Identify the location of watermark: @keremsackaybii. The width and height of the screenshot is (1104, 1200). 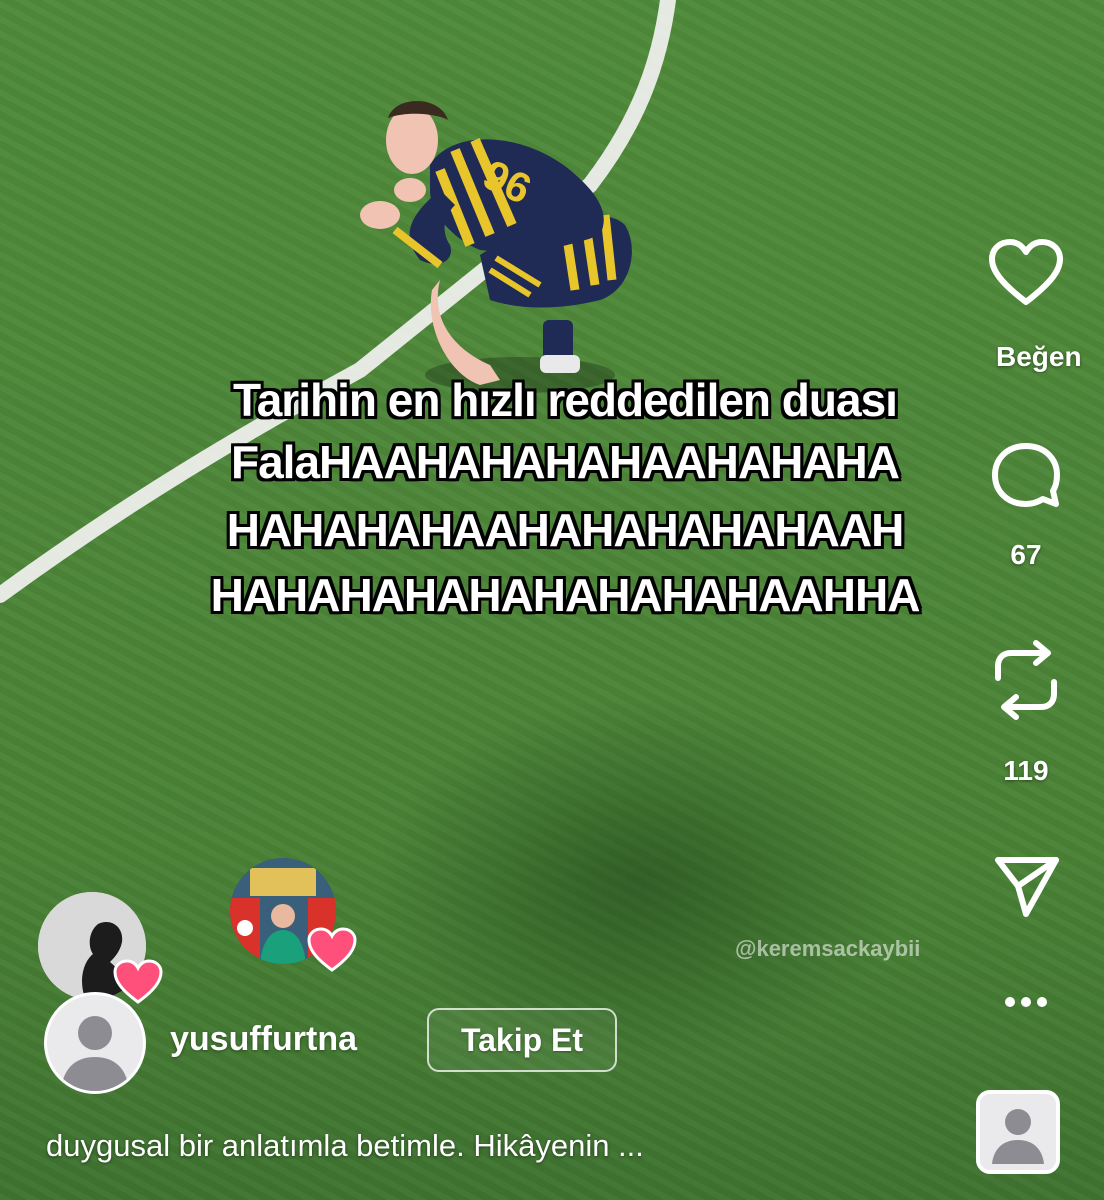
(828, 948).